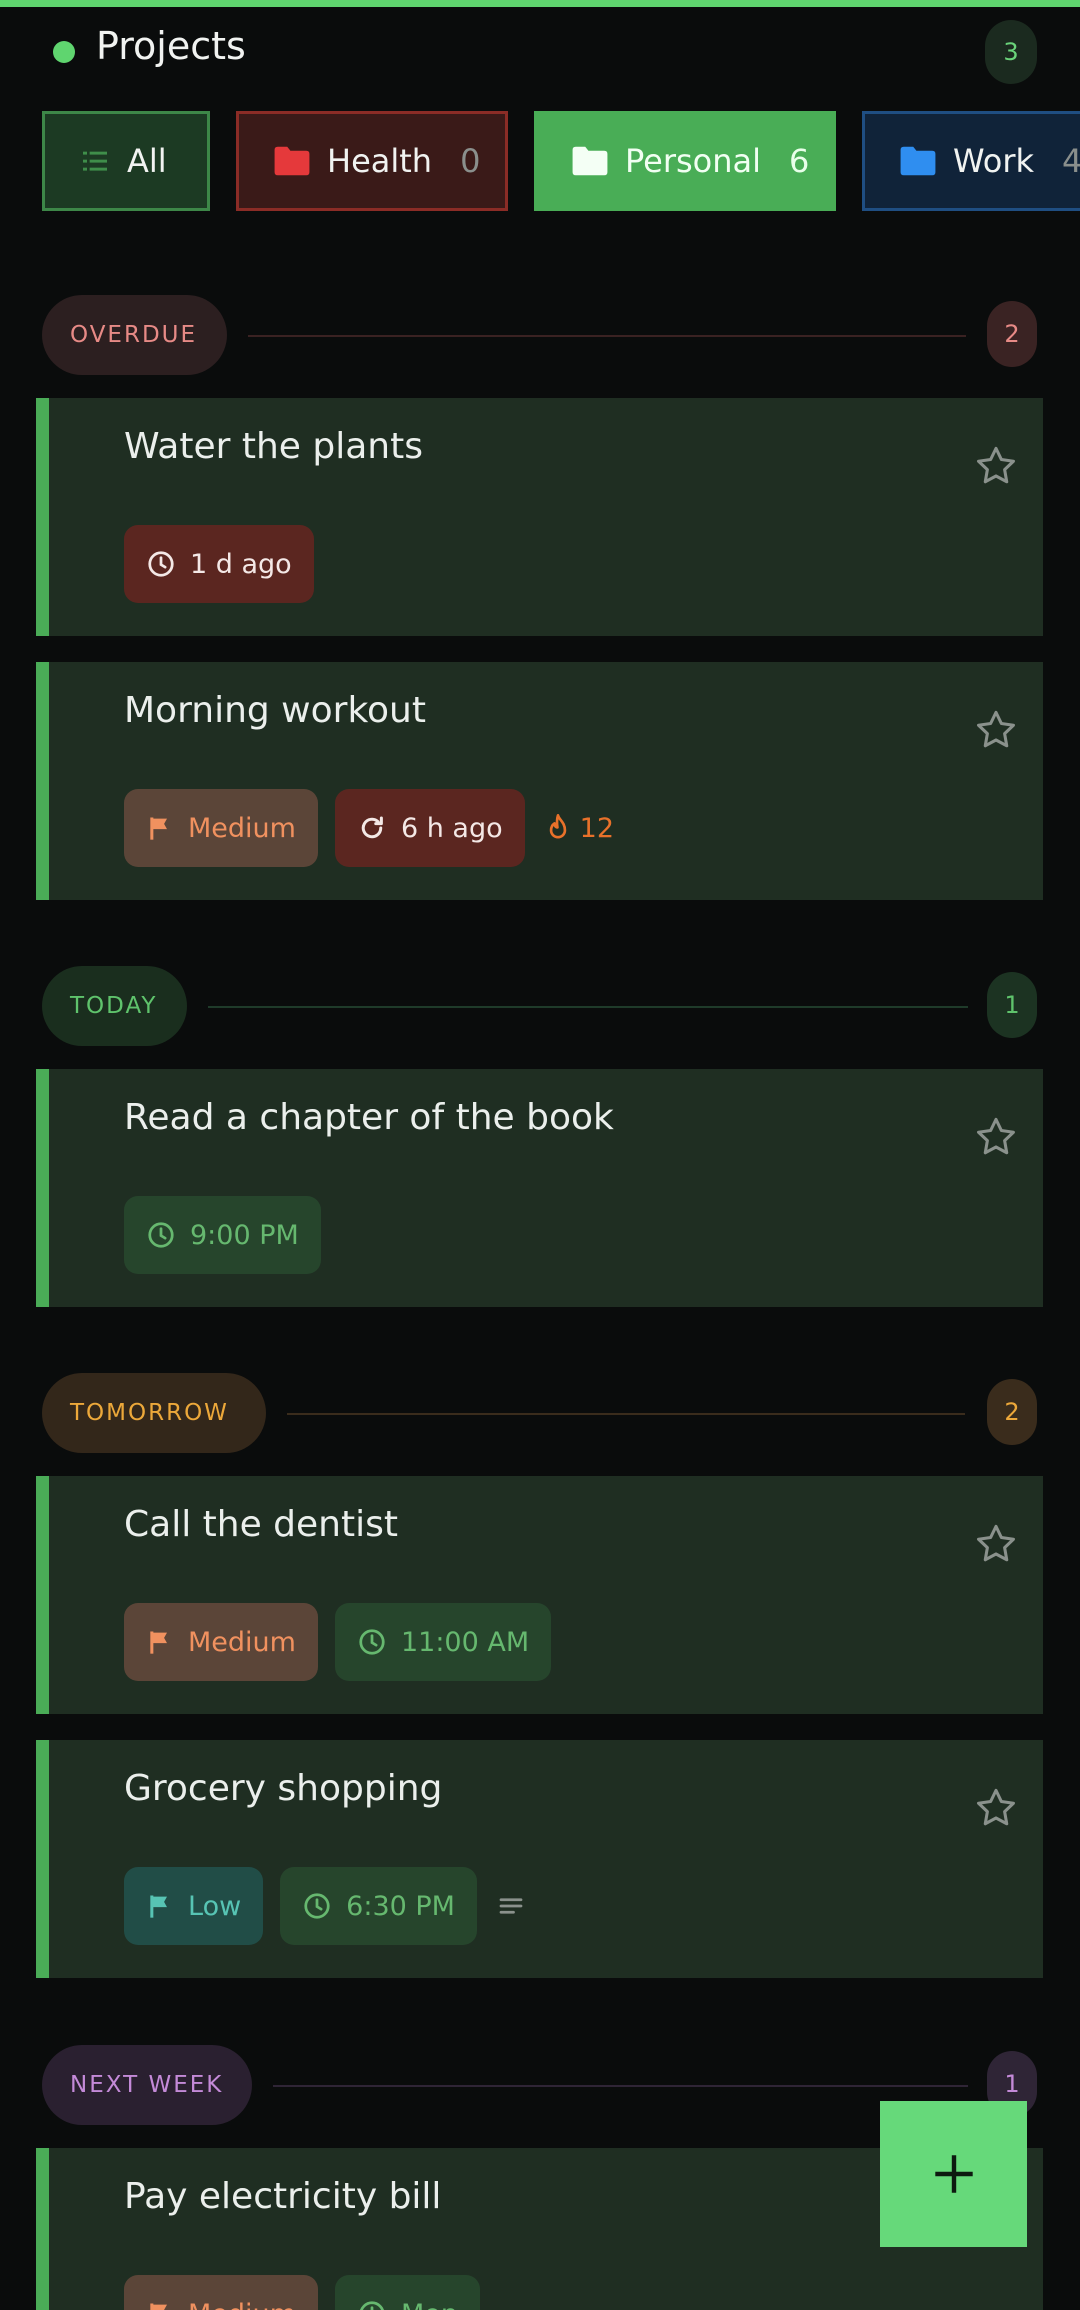 The width and height of the screenshot is (1080, 2310). I want to click on section-count-badge: 1, so click(1012, 1005).